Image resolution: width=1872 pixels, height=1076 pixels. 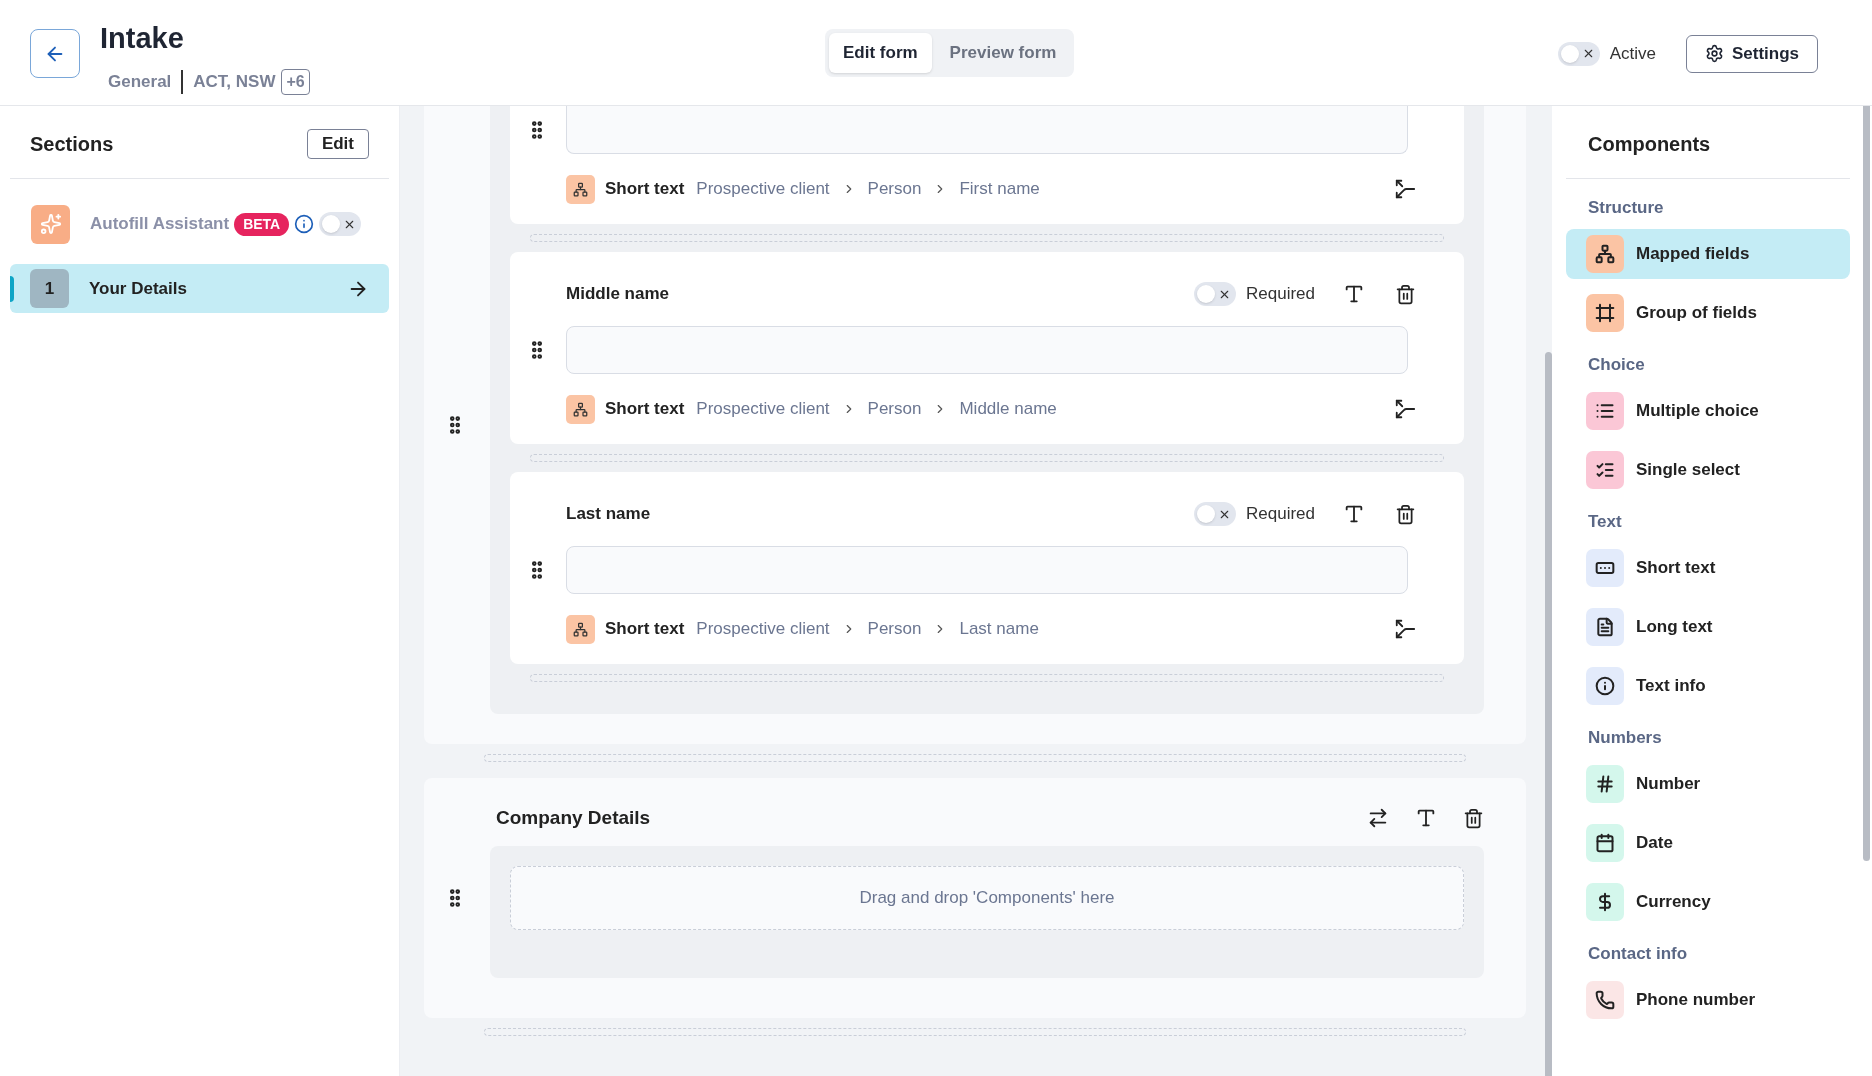 What do you see at coordinates (1003, 53) in the screenshot?
I see `view-tab: Preview form` at bounding box center [1003, 53].